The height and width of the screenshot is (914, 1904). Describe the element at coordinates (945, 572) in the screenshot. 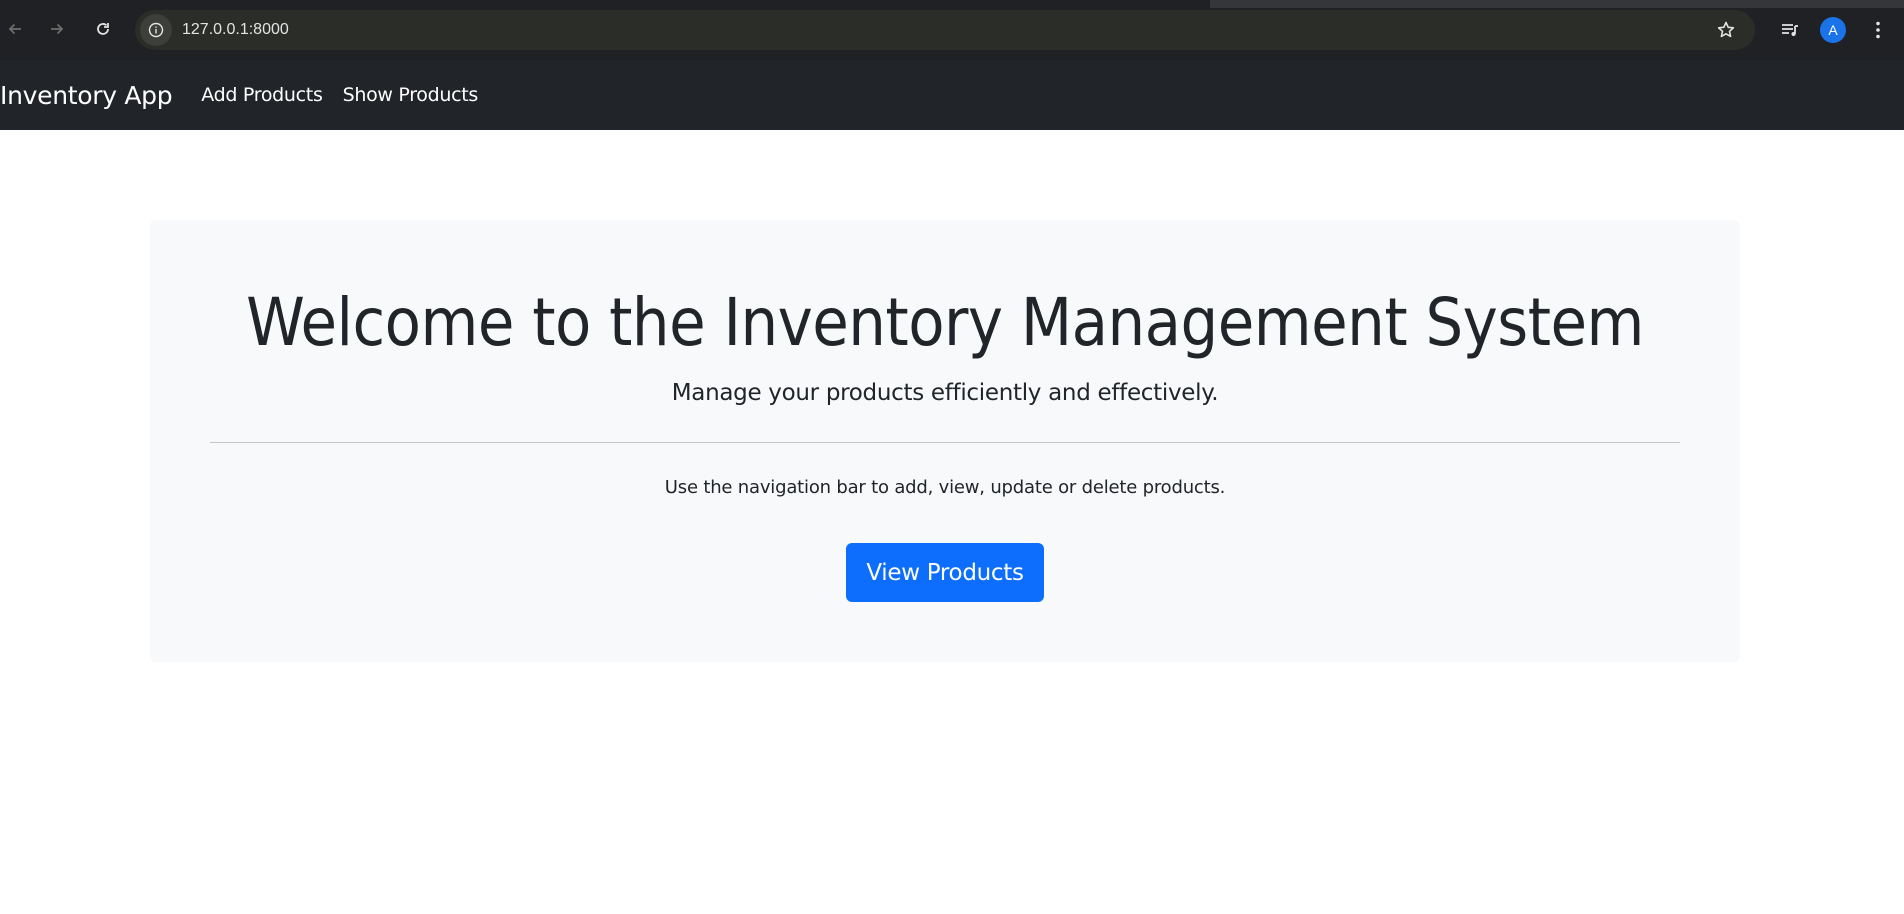

I see `view-products-button: View Products` at that location.